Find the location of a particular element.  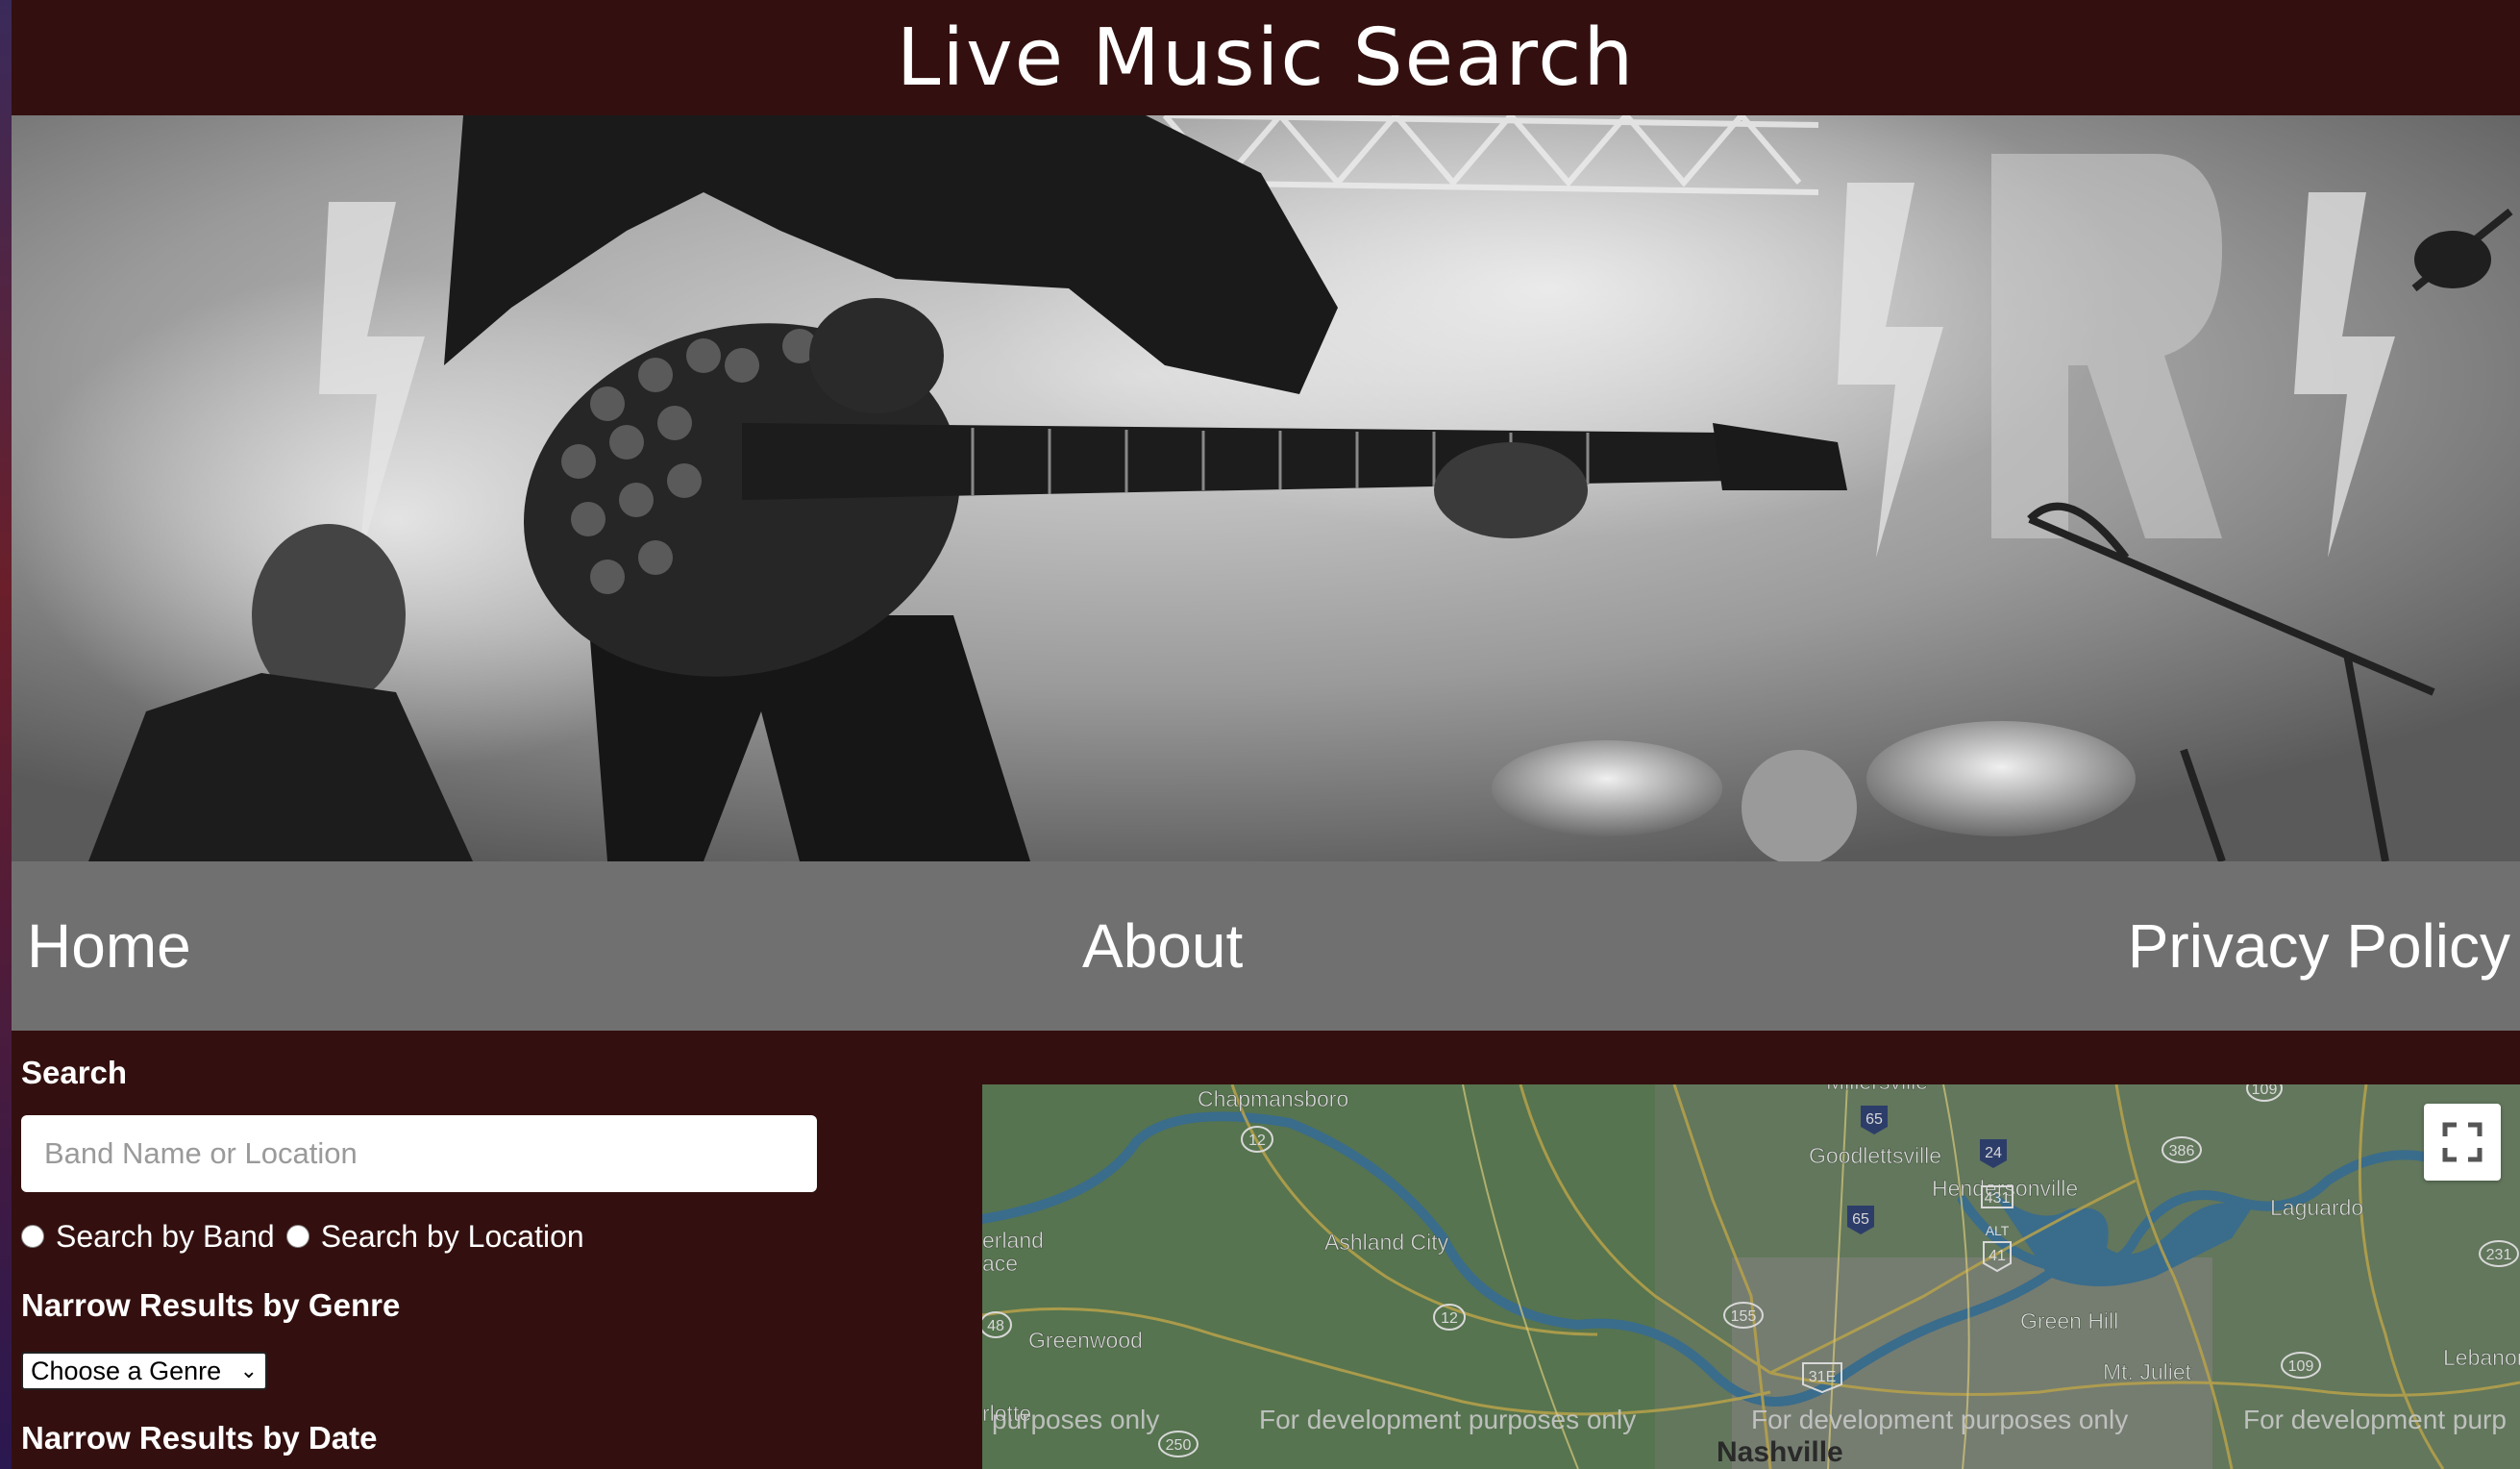

search-by-location-label: Search by Location is located at coordinates (452, 1236).